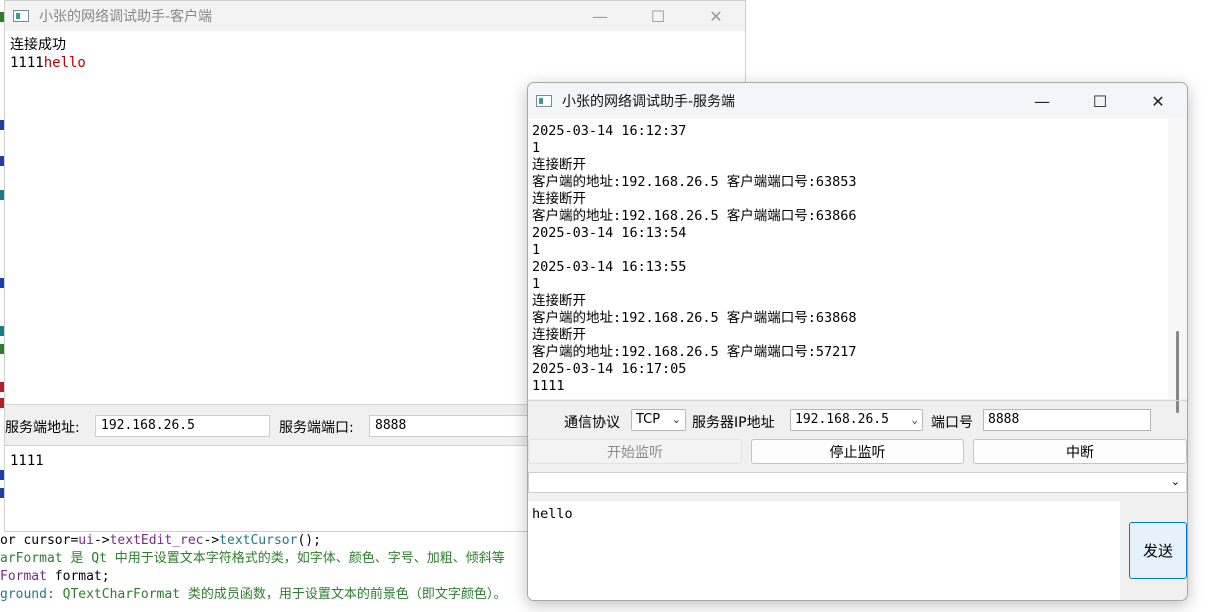  What do you see at coordinates (694, 318) in the screenshot?
I see `log-line: 客户端的地址:192.168.26.5 客户端端口号:63868` at bounding box center [694, 318].